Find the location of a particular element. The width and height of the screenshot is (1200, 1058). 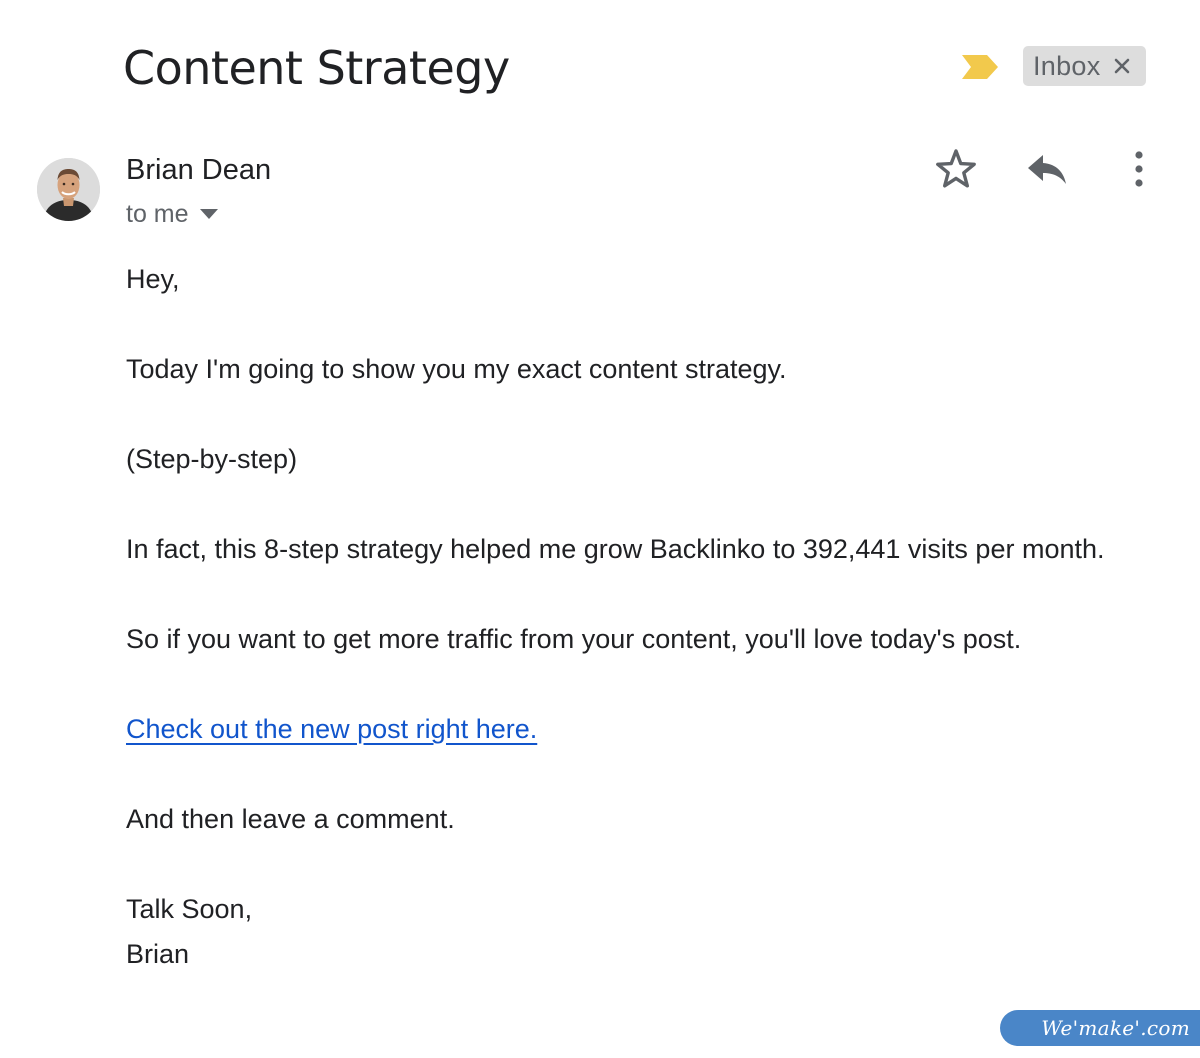

sender-avatar is located at coordinates (68, 189).